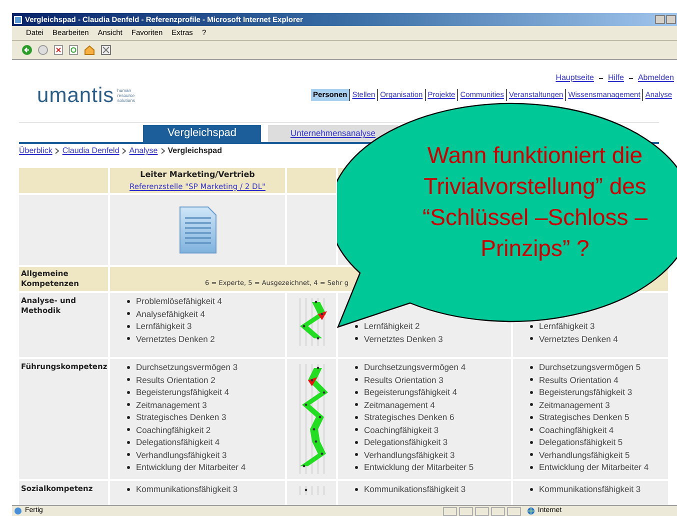 The height and width of the screenshot is (516, 677). Describe the element at coordinates (581, 442) in the screenshot. I see `skill-item: Delegationsfähigkeit 5` at that location.